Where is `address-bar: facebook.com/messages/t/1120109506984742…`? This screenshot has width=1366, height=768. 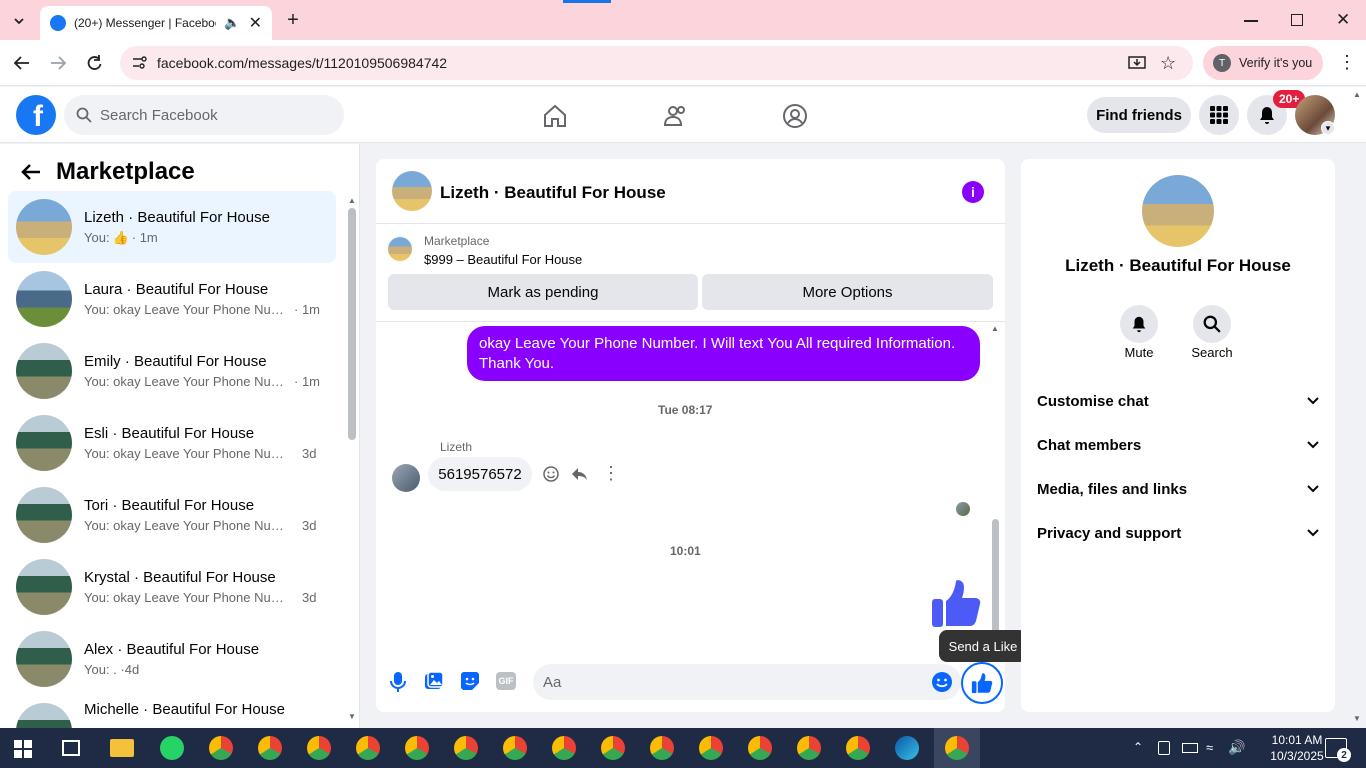 address-bar: facebook.com/messages/t/1120109506984742… is located at coordinates (656, 63).